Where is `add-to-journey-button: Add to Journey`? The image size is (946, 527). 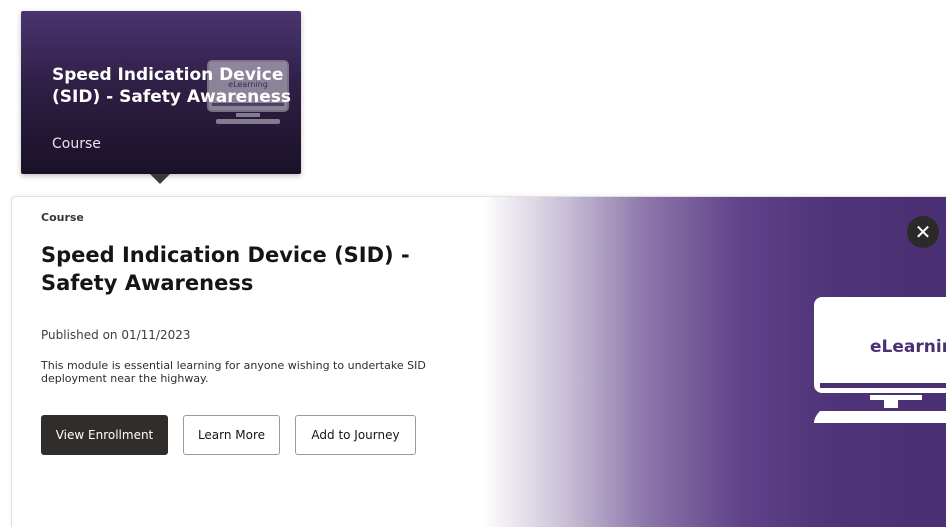 add-to-journey-button: Add to Journey is located at coordinates (355, 435).